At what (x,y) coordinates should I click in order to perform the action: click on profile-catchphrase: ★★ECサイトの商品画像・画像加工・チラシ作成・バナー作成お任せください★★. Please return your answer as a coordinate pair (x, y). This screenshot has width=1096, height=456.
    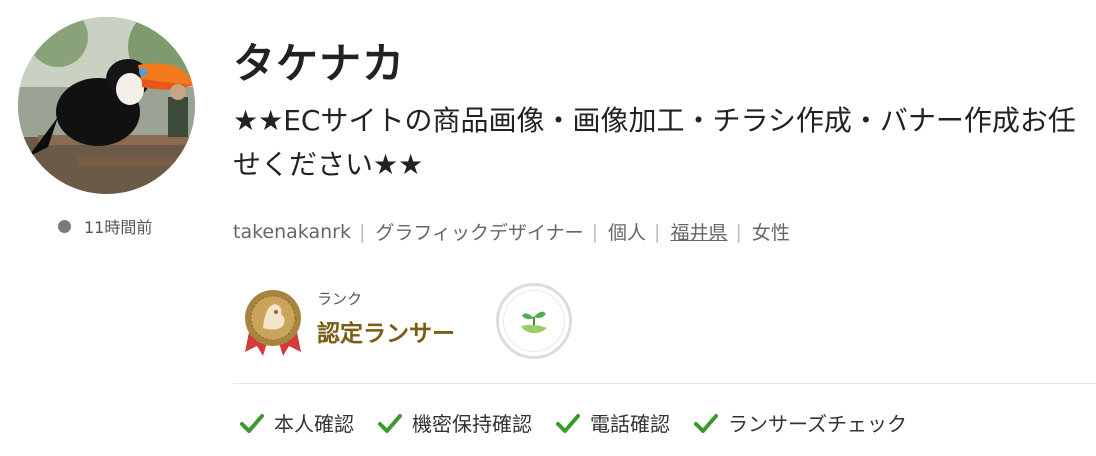
    Looking at the image, I should click on (654, 142).